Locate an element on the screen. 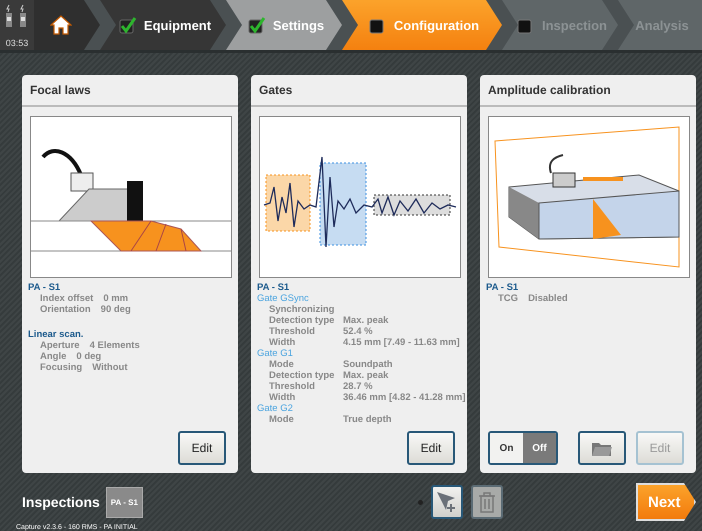 This screenshot has height=531, width=702. field-value: 0 mm is located at coordinates (115, 298).